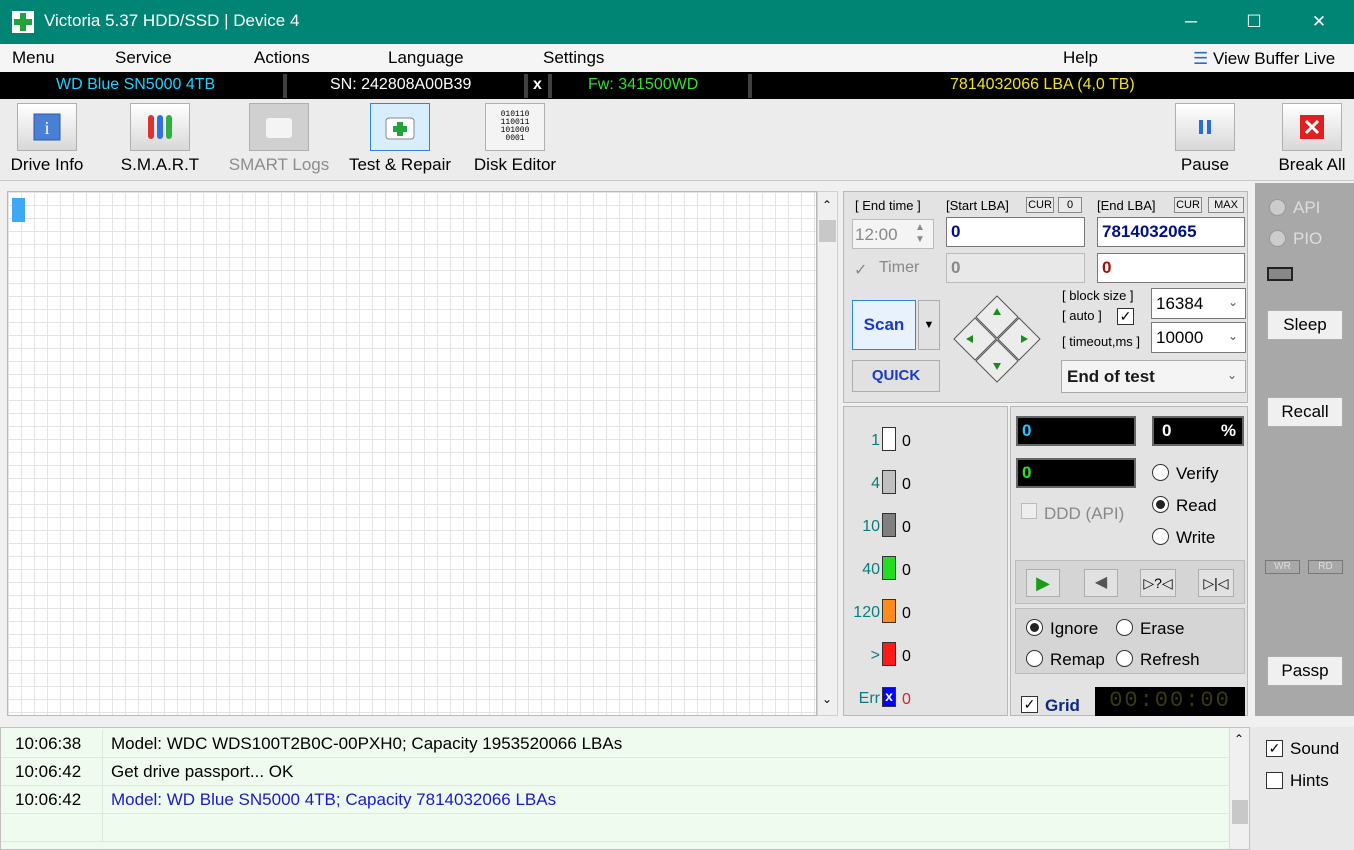  Describe the element at coordinates (1043, 583) in the screenshot. I see `play-button: ▶` at that location.